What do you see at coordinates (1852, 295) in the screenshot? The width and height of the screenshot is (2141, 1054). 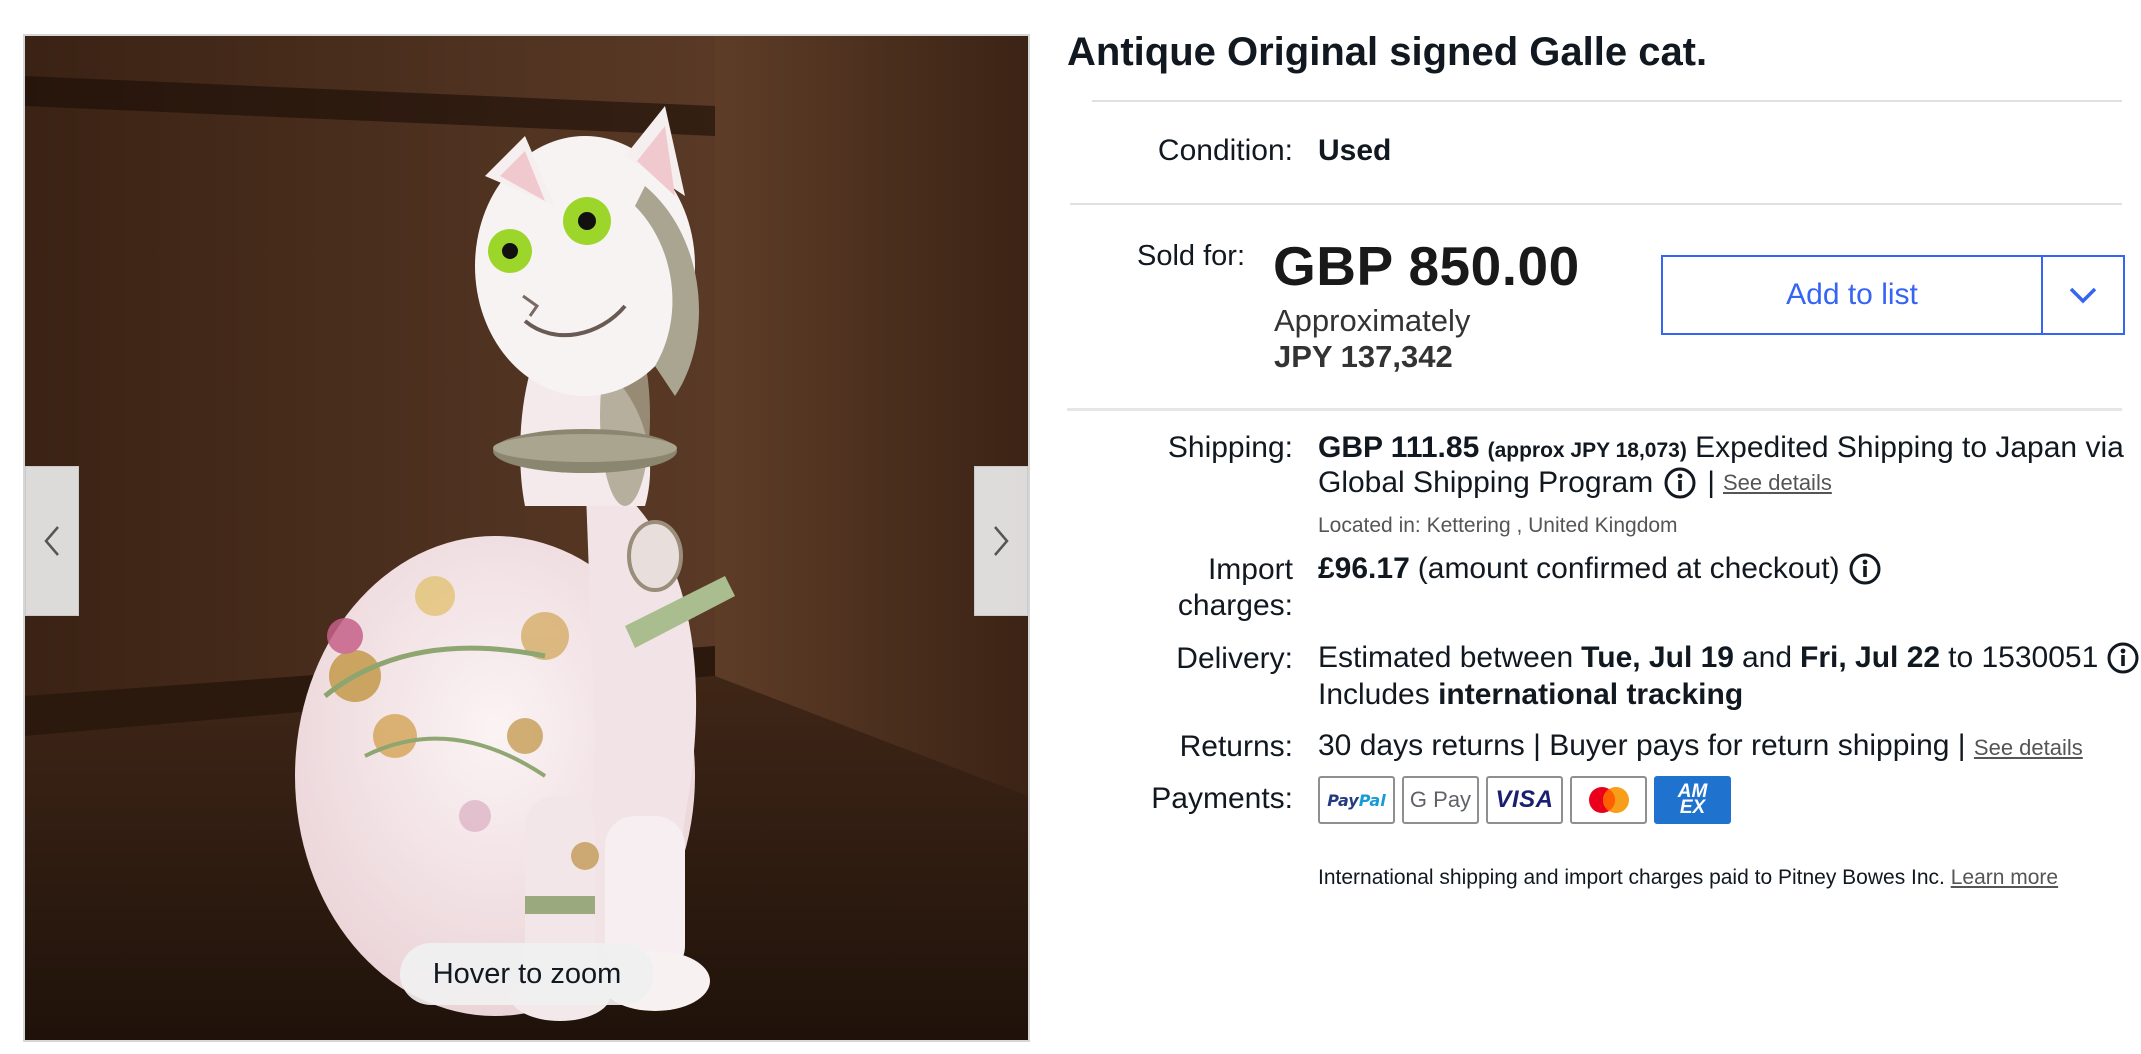 I see `add-to-list-button: Add to list` at bounding box center [1852, 295].